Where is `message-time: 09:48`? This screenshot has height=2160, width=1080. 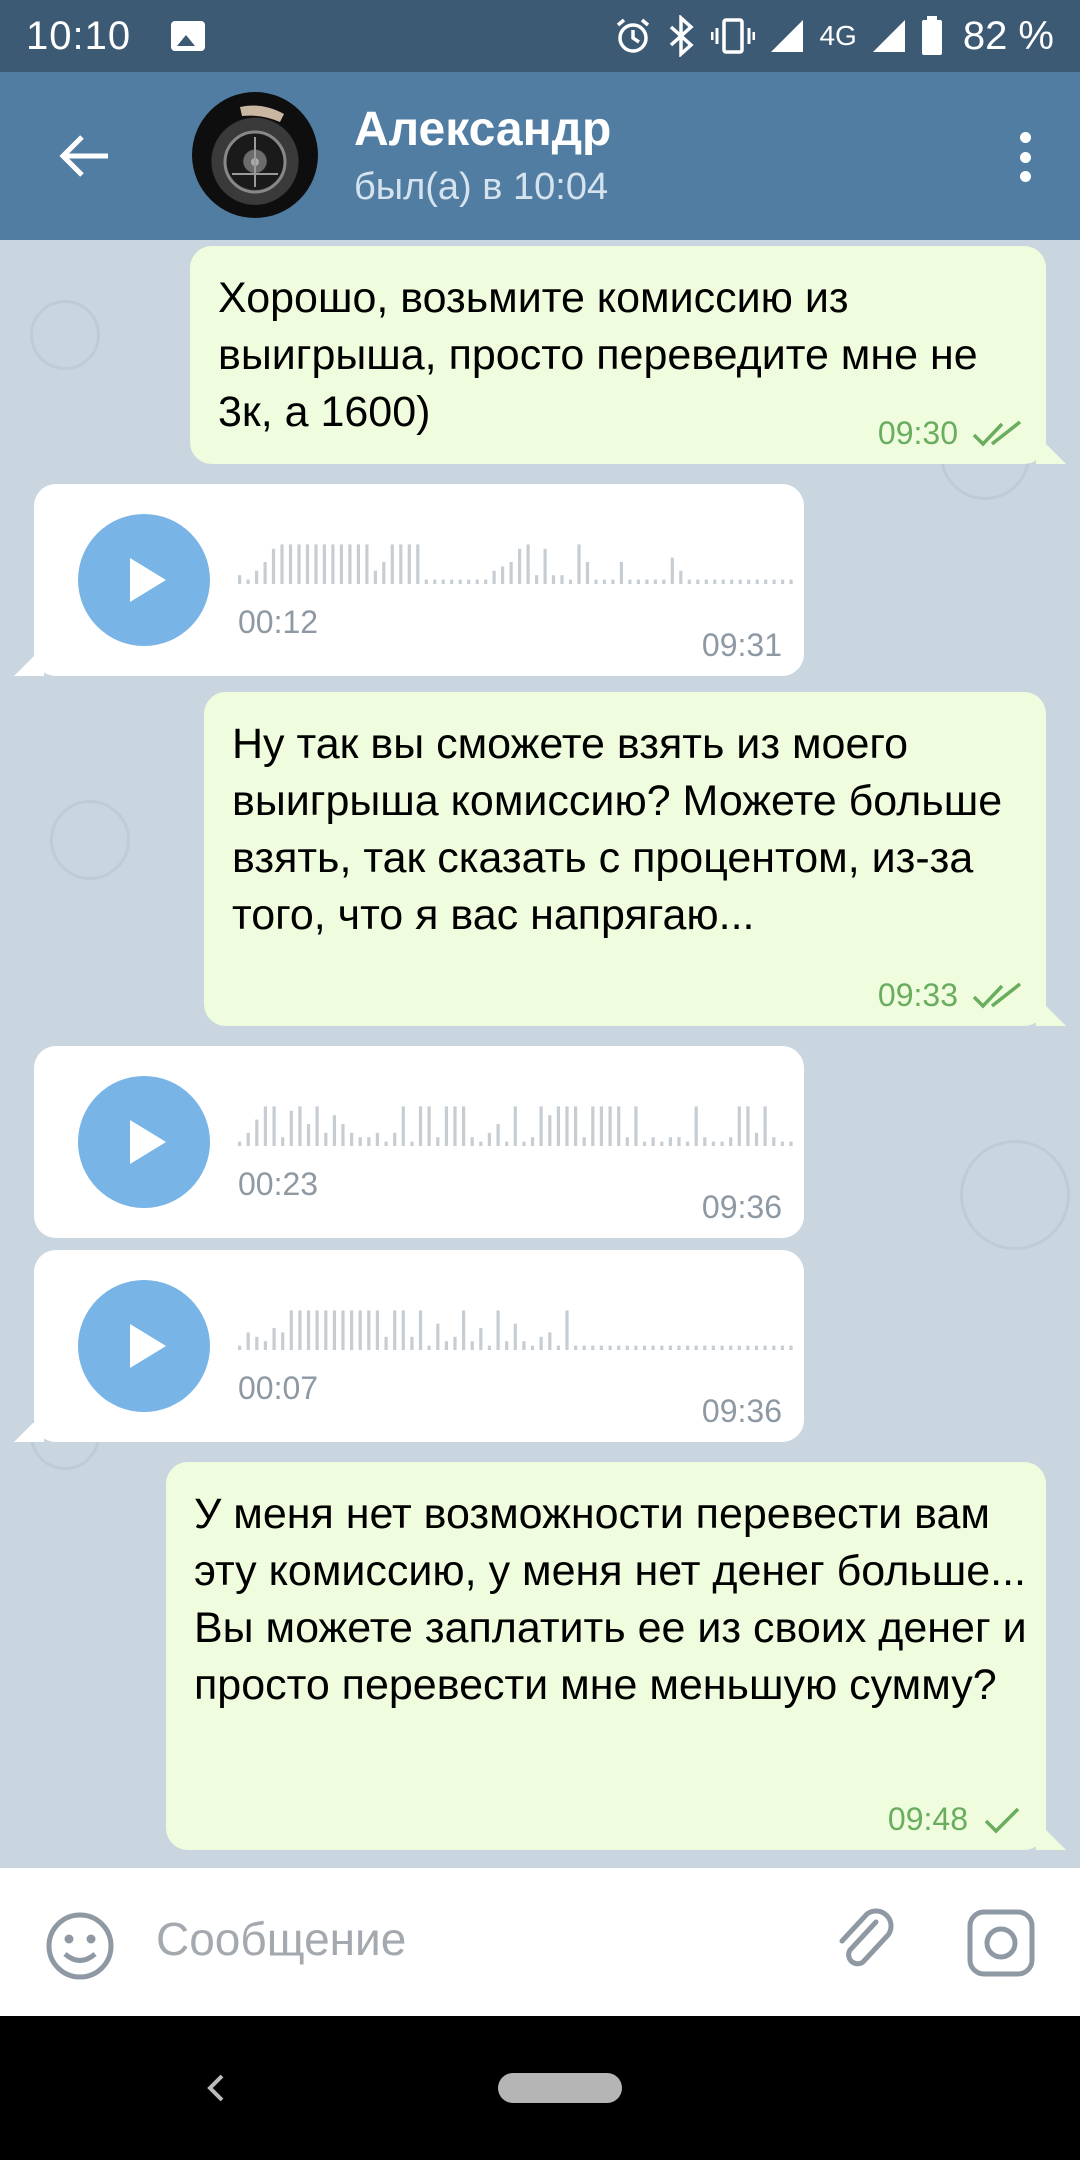 message-time: 09:48 is located at coordinates (927, 1819).